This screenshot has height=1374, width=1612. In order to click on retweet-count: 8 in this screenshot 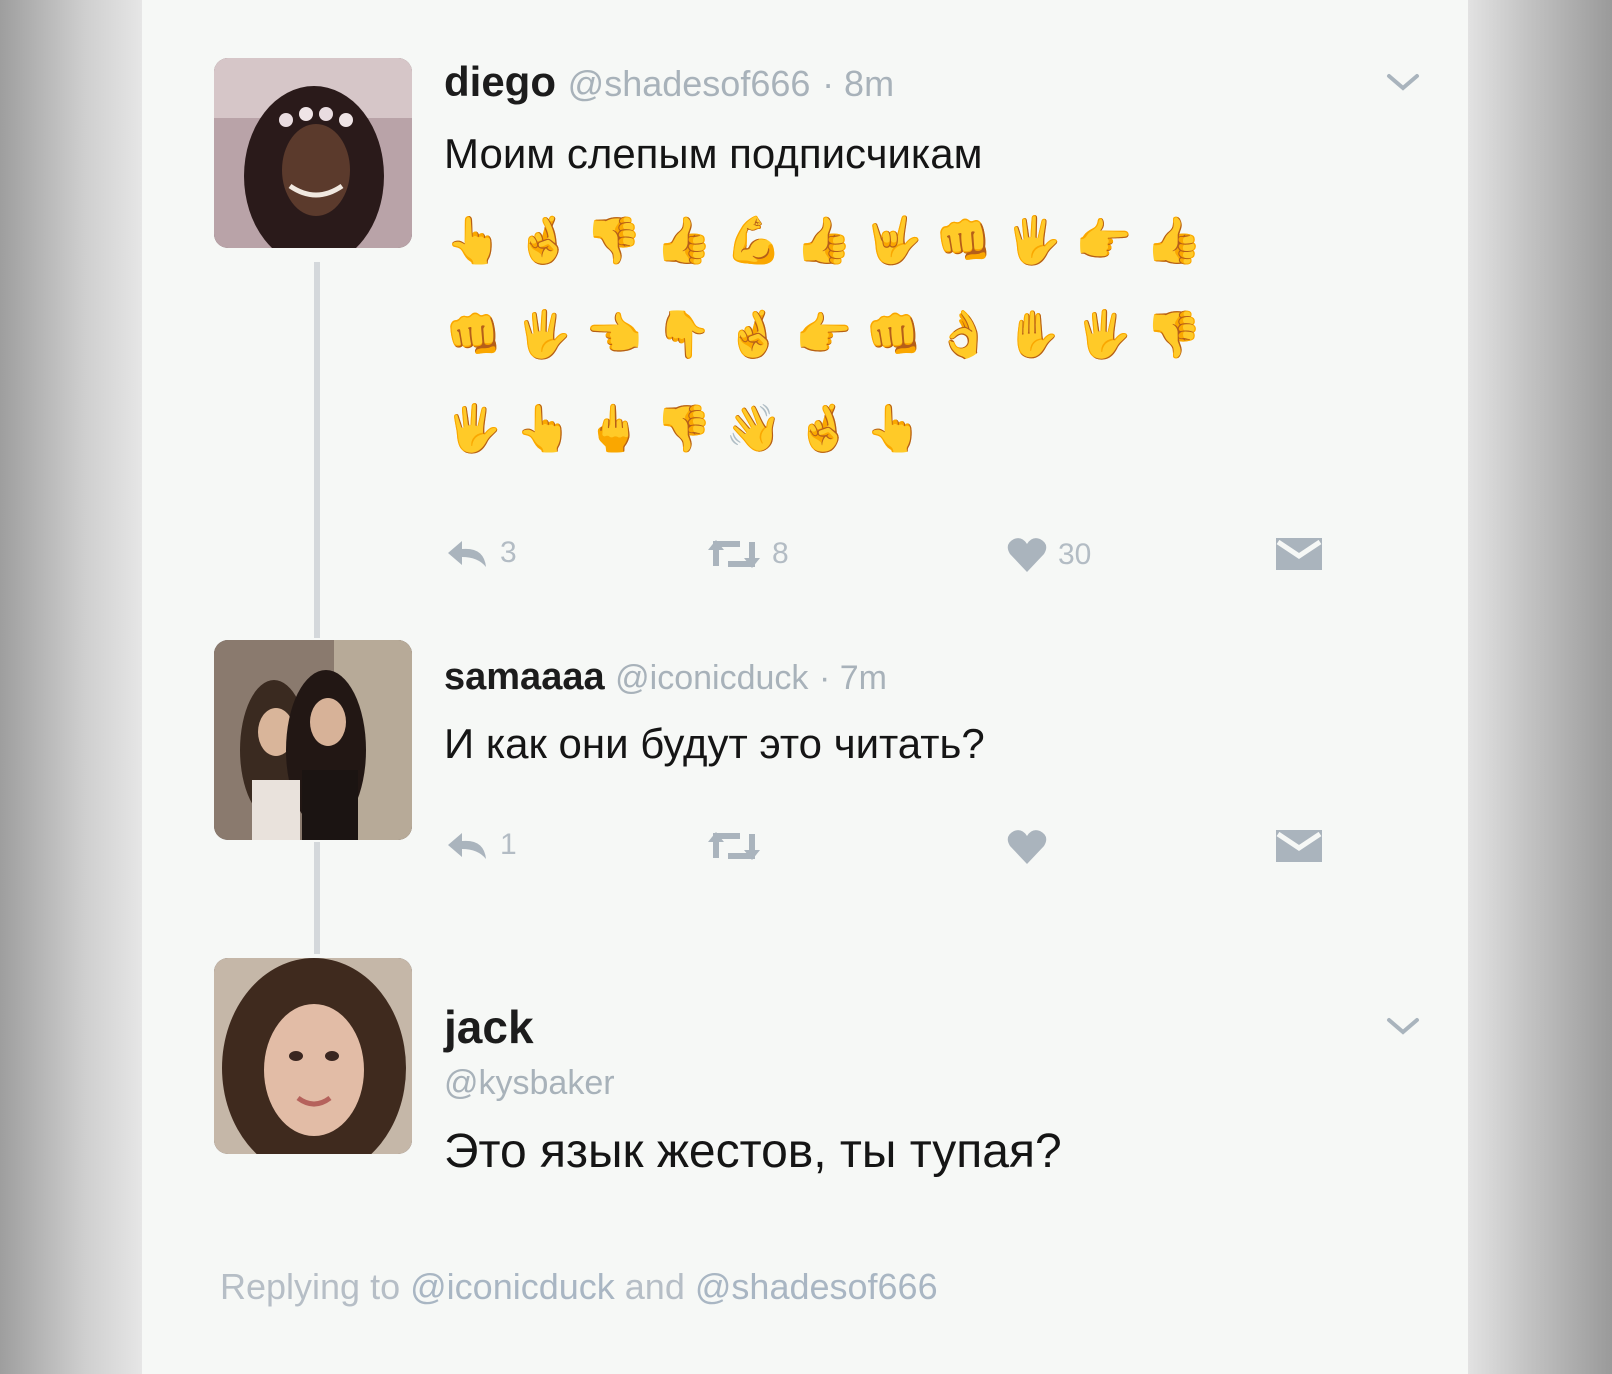, I will do `click(780, 553)`.